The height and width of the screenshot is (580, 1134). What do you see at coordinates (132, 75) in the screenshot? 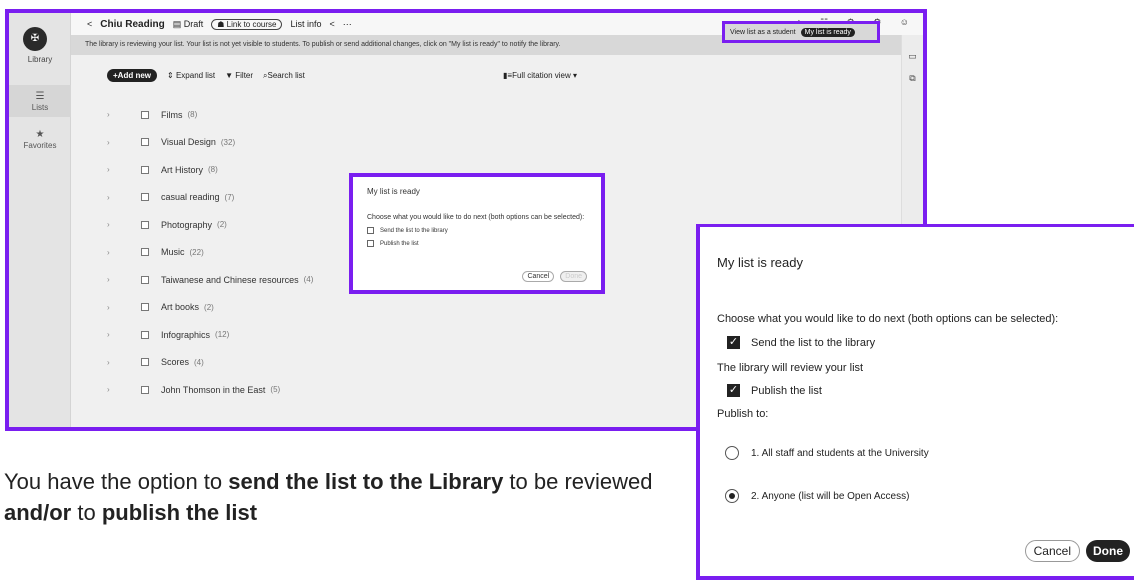
I see `add-new-button: +Add new` at bounding box center [132, 75].